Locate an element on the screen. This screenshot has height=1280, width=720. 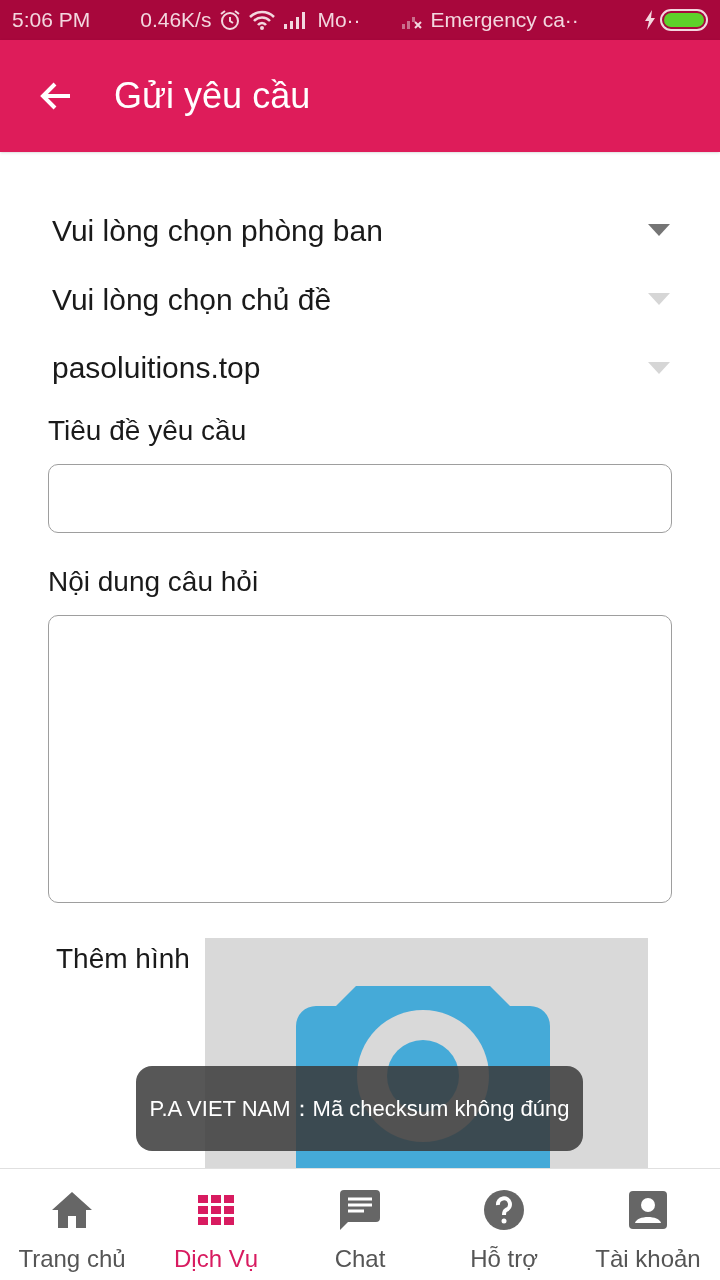
alarm-icon is located at coordinates (230, 20).